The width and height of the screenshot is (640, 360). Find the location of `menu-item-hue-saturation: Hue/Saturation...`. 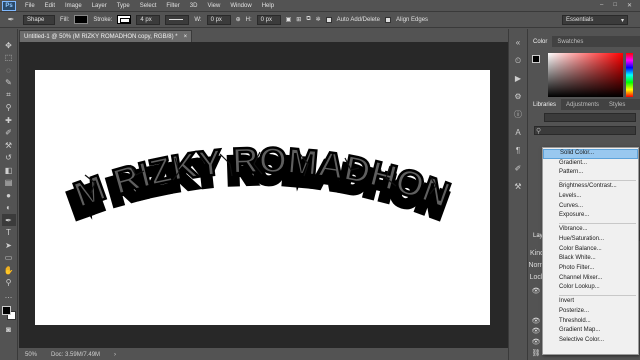

menu-item-hue-saturation: Hue/Saturation... is located at coordinates (590, 240).